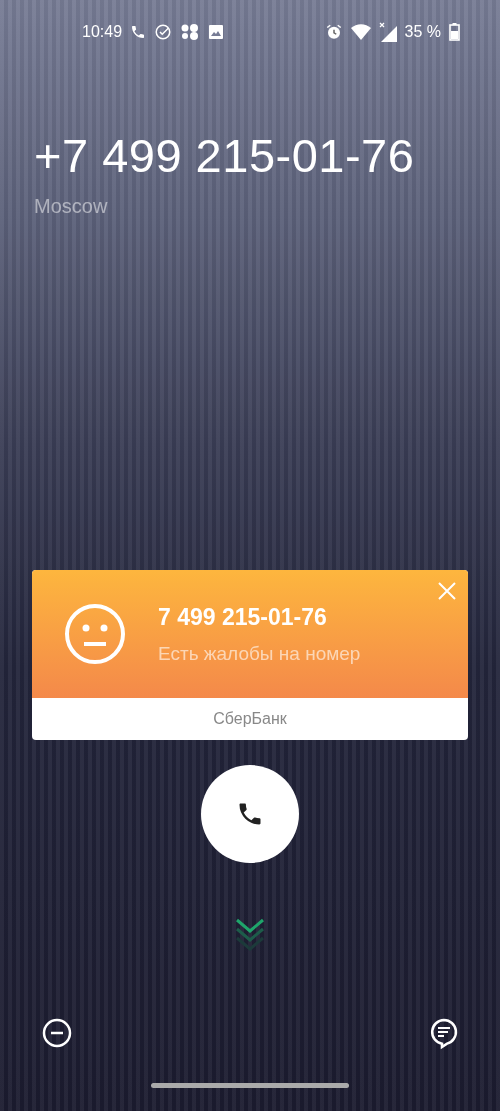  What do you see at coordinates (444, 1034) in the screenshot?
I see `message-icon` at bounding box center [444, 1034].